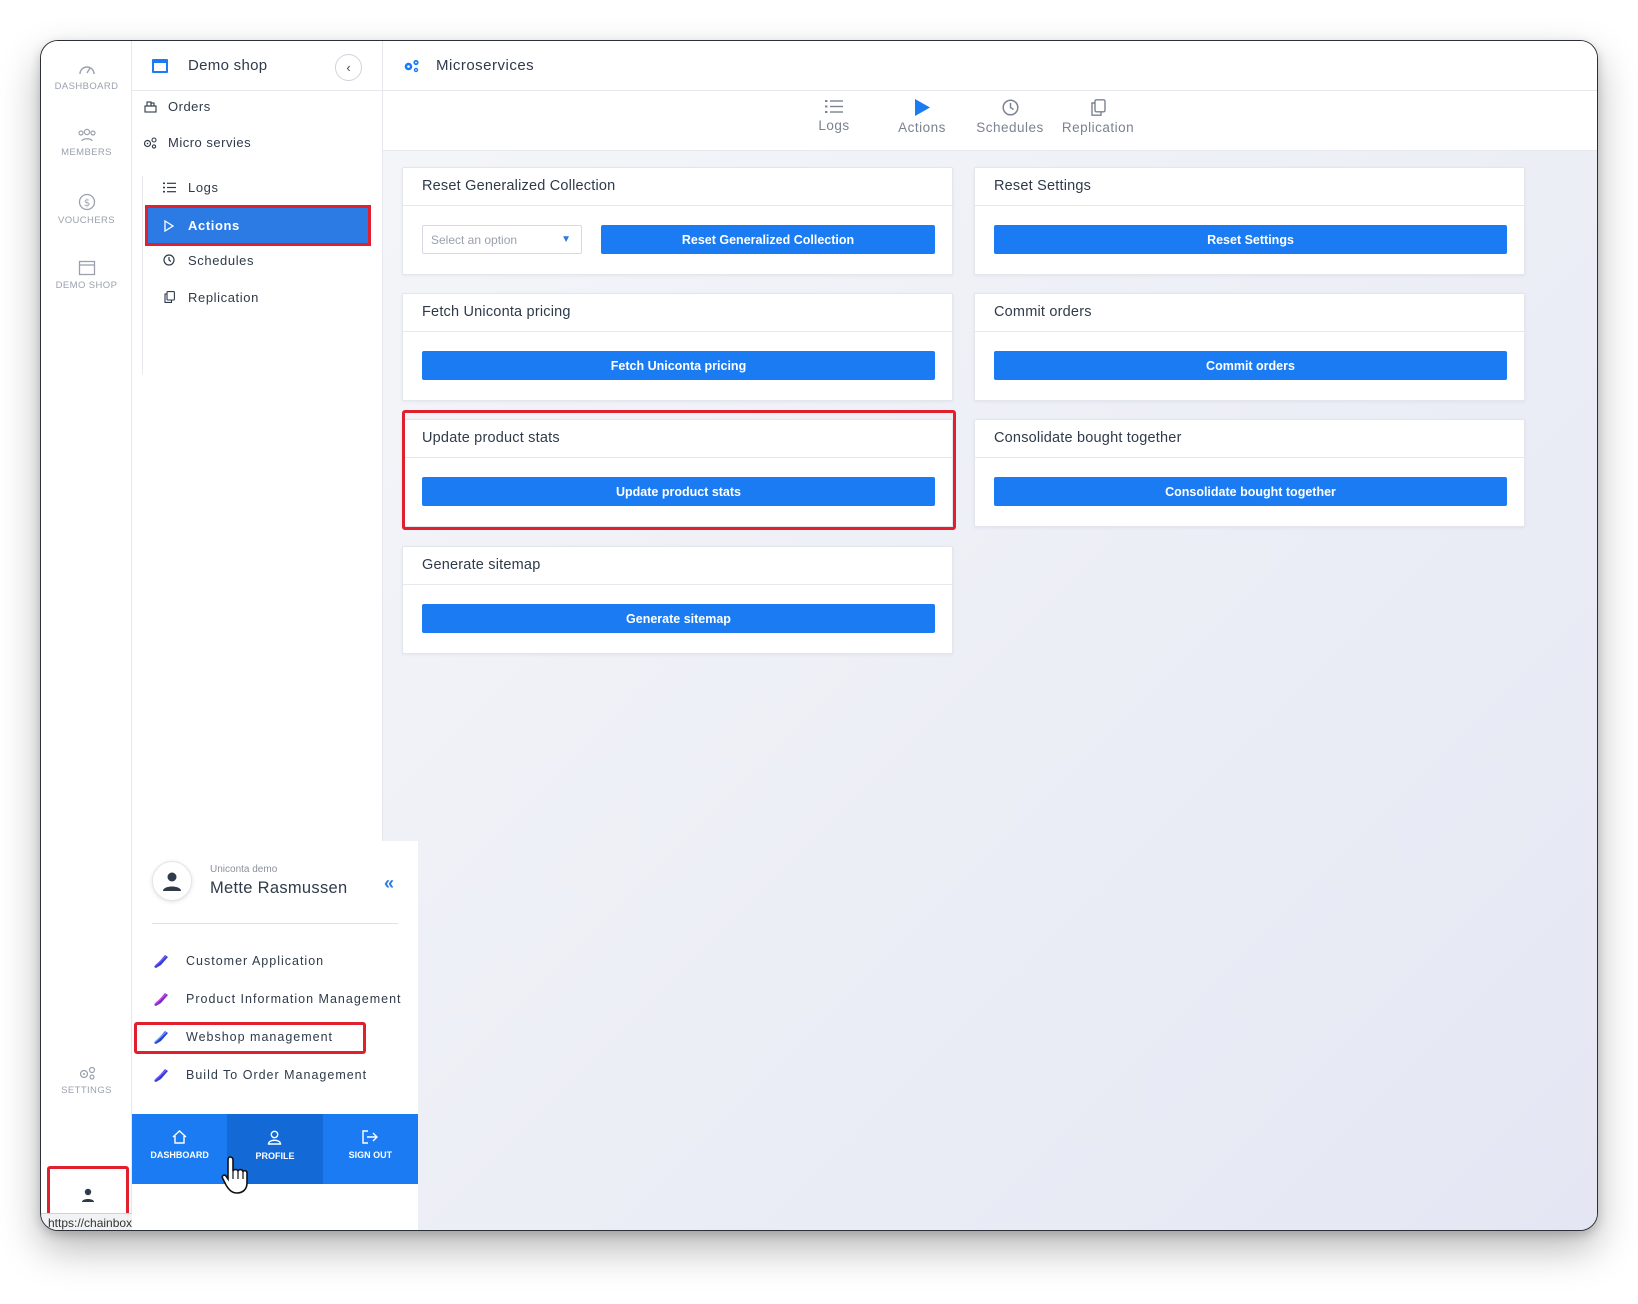  I want to click on card-title: Commit orders, so click(1249, 313).